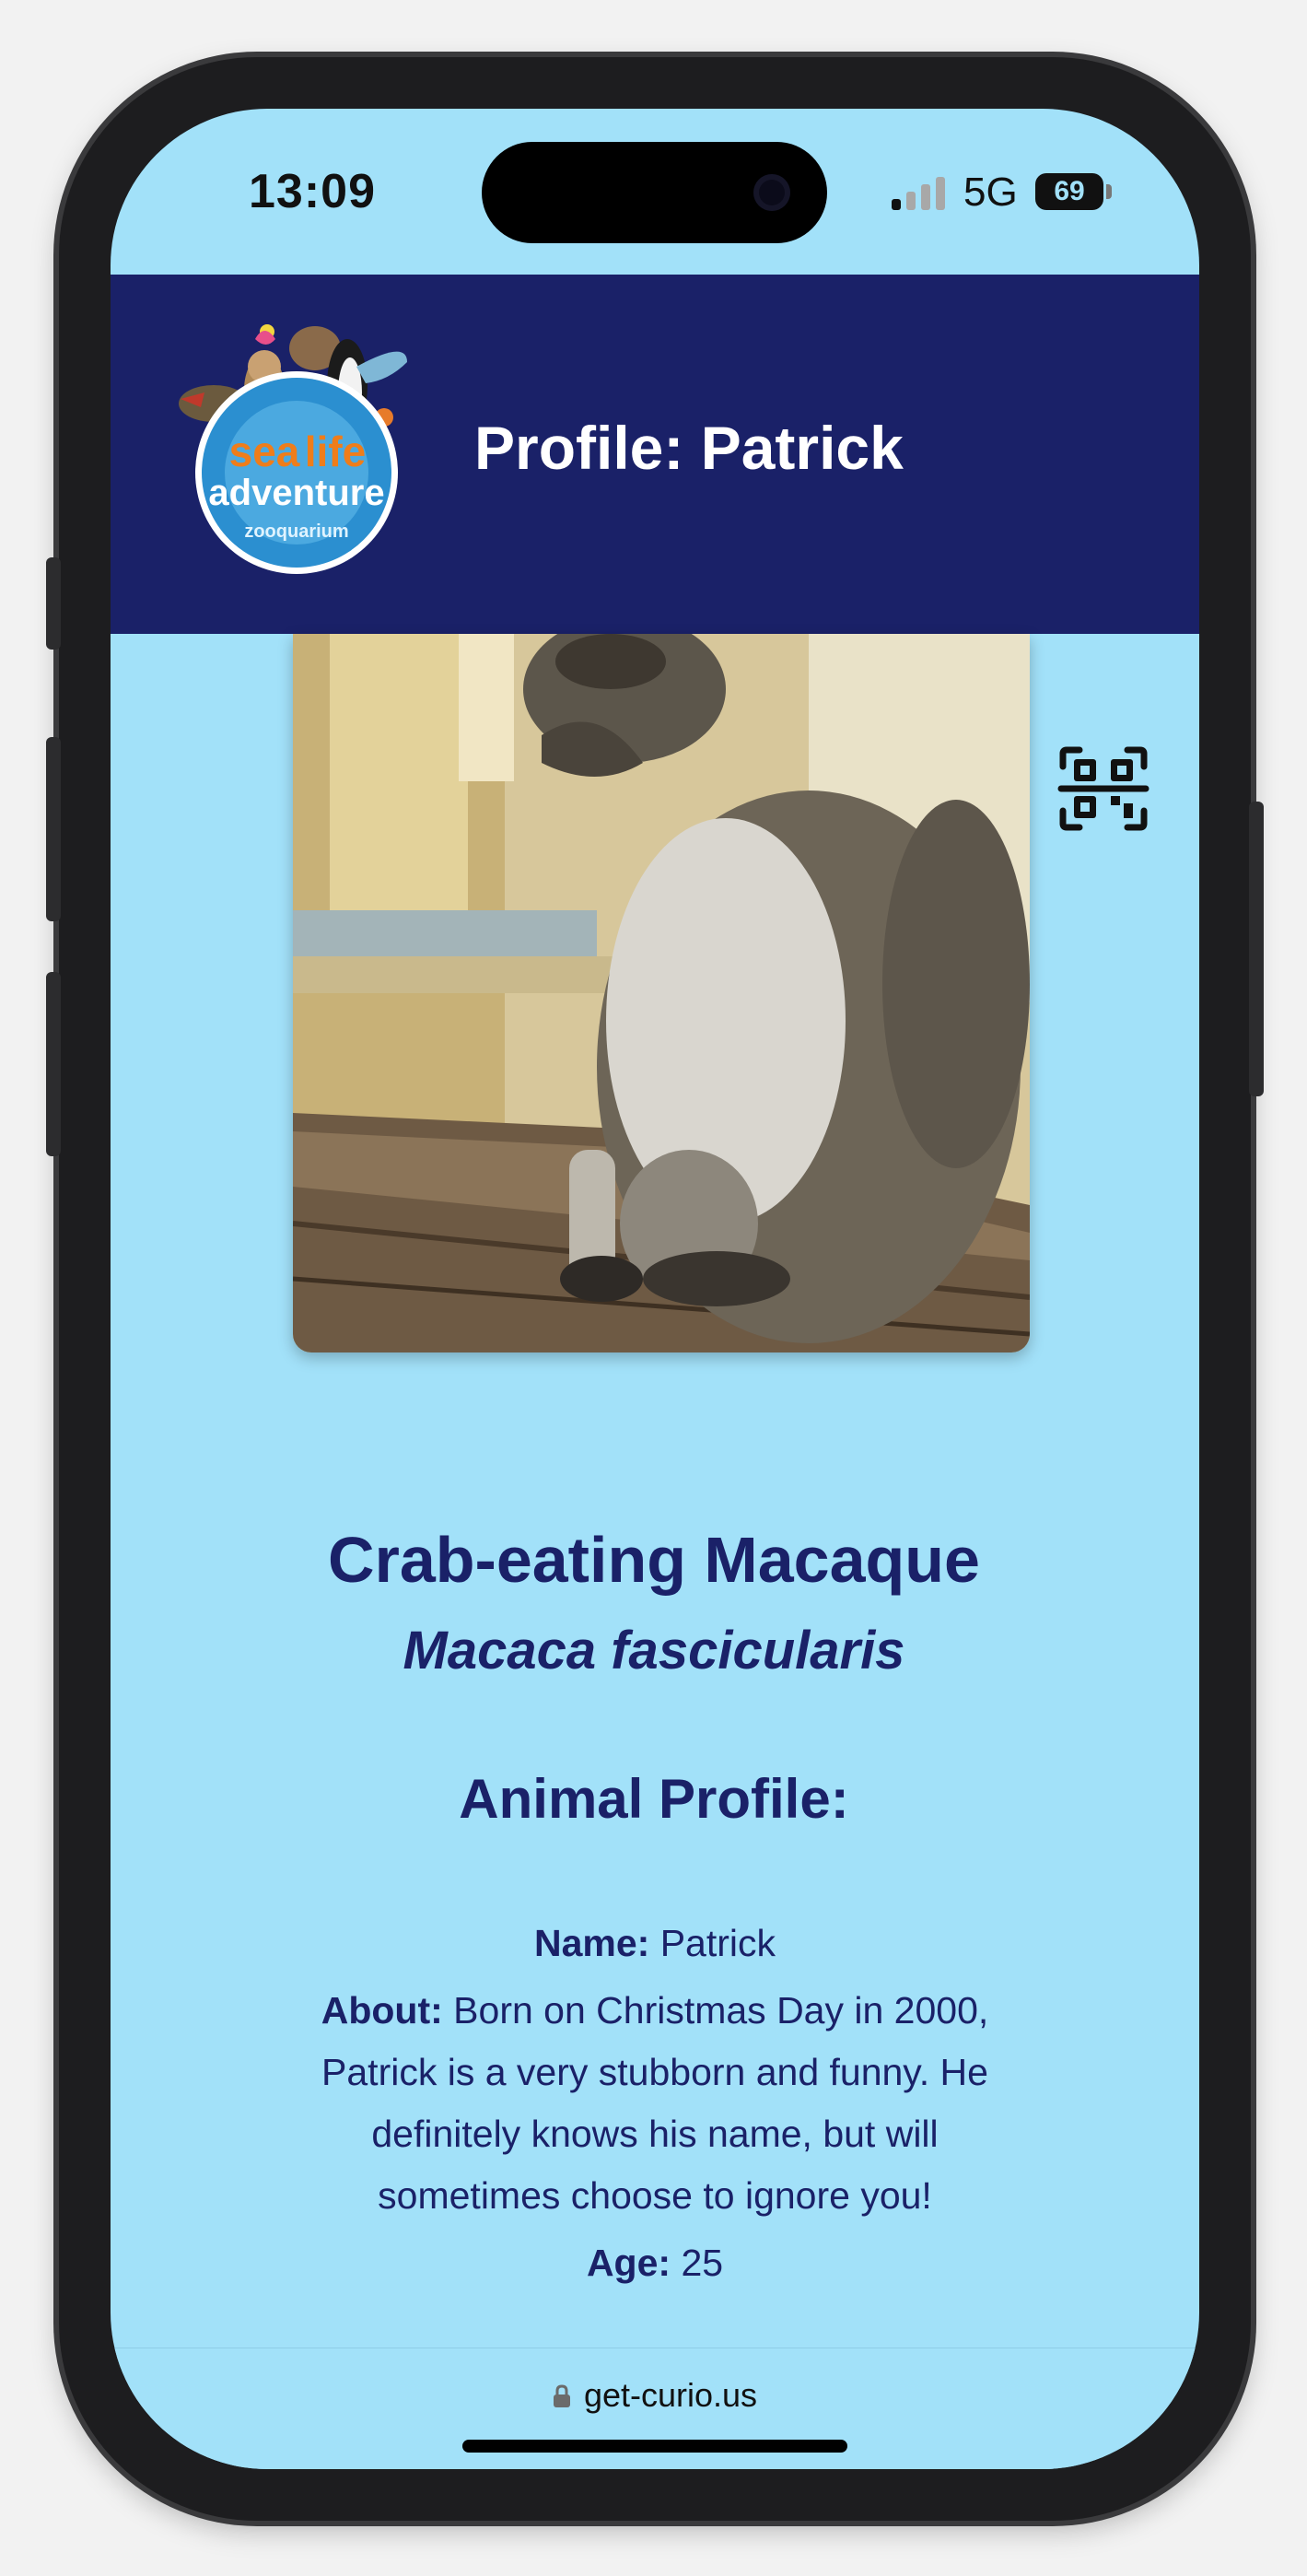 This screenshot has width=1307, height=2576. Describe the element at coordinates (296, 531) in the screenshot. I see `logo-text-zooquarium: zooquarium` at that location.